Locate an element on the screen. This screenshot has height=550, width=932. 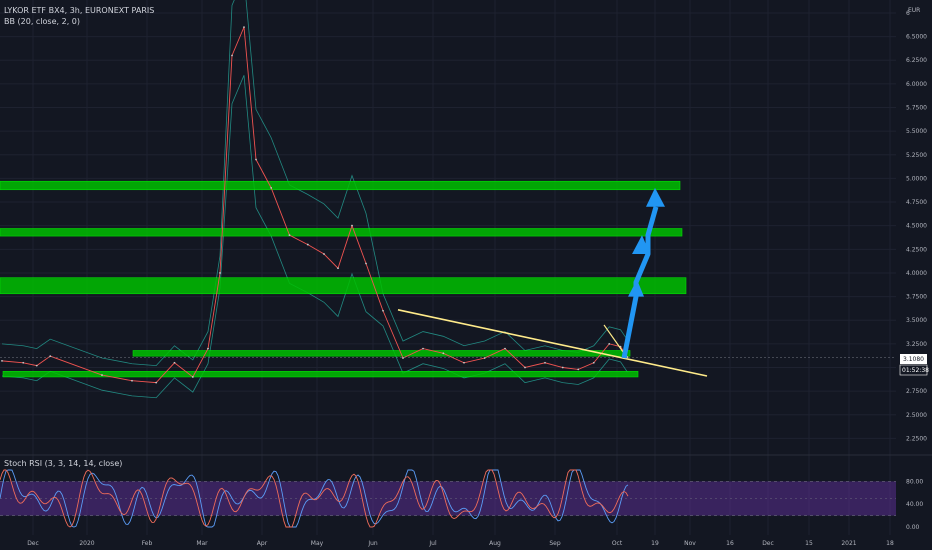
time-tick-label: 2020 is located at coordinates (86, 543).